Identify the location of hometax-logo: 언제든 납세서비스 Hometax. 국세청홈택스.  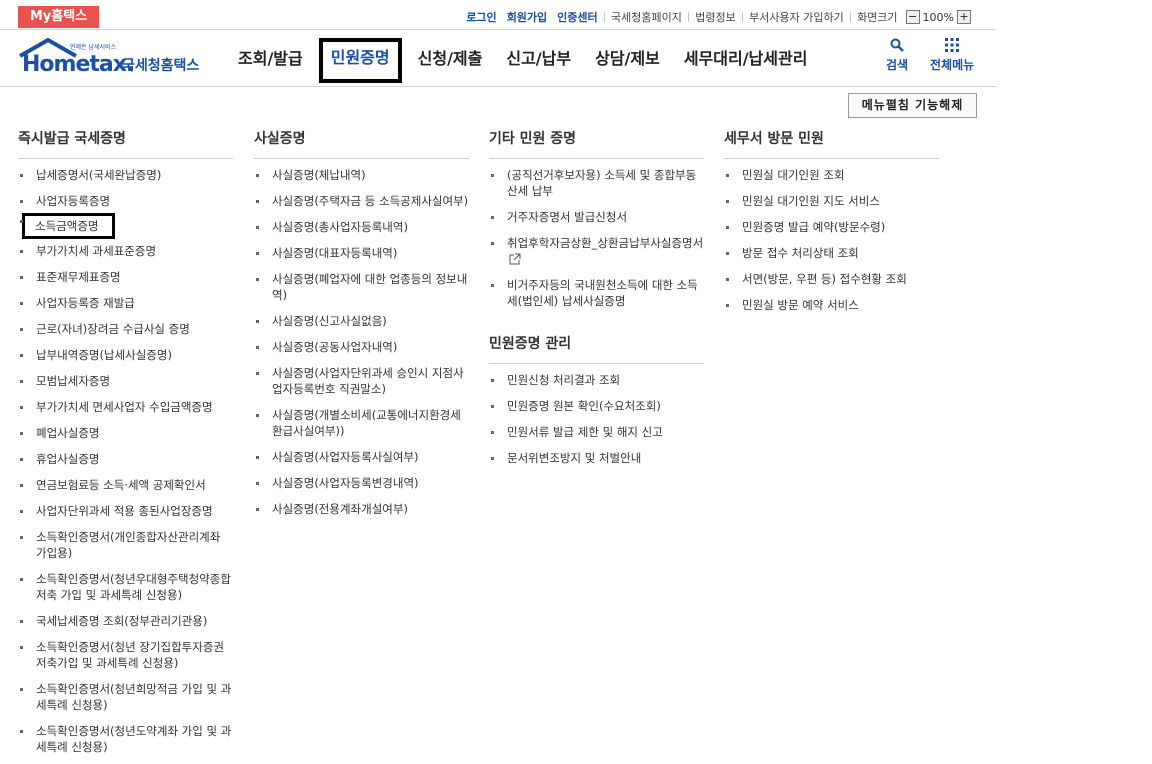
(113, 58).